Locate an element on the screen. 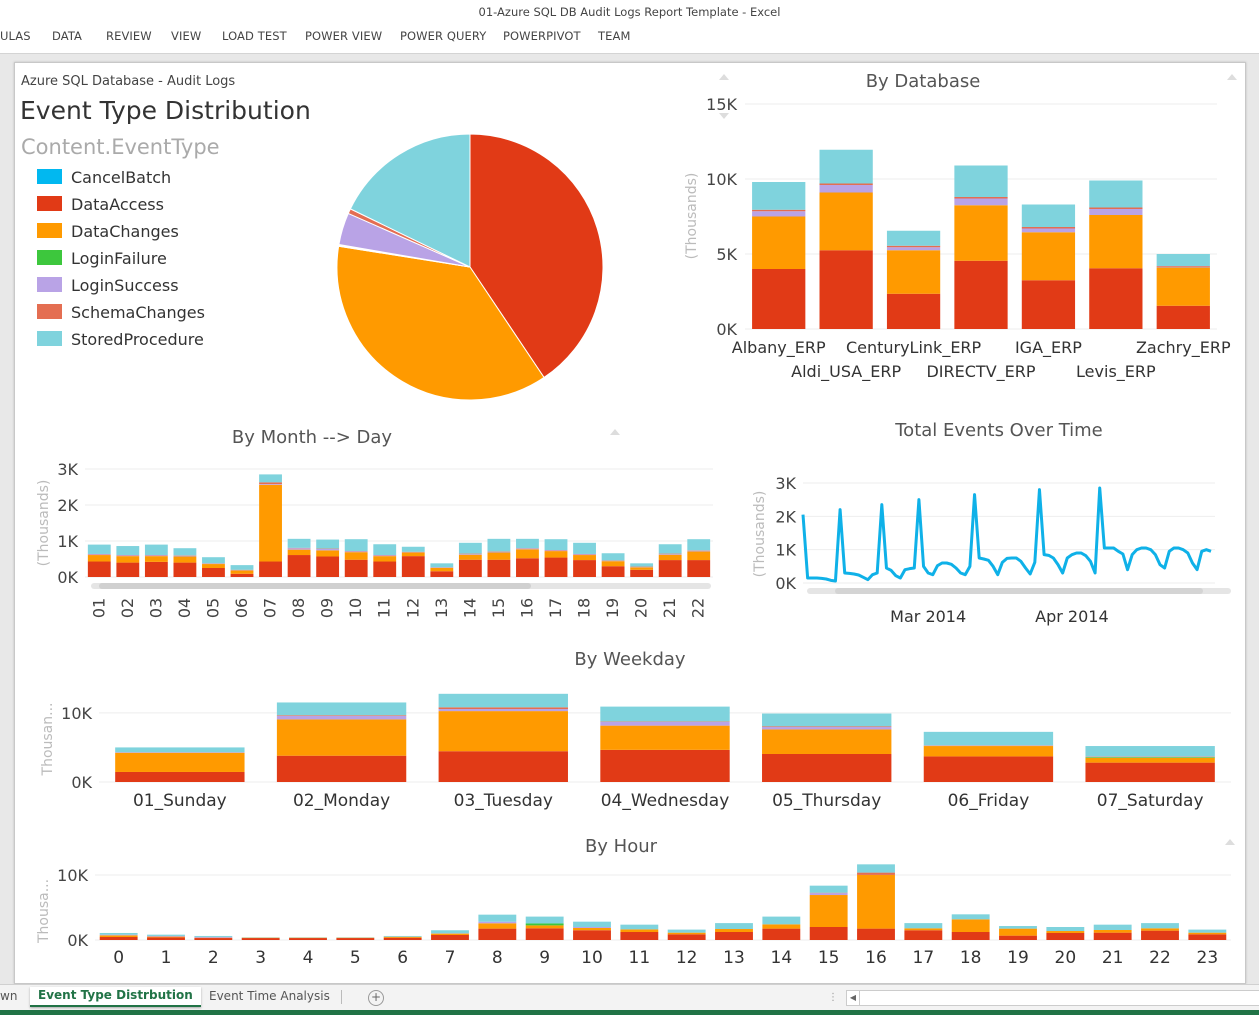 This screenshot has width=1259, height=1015. total-events-title: Total Events Over Time is located at coordinates (998, 430).